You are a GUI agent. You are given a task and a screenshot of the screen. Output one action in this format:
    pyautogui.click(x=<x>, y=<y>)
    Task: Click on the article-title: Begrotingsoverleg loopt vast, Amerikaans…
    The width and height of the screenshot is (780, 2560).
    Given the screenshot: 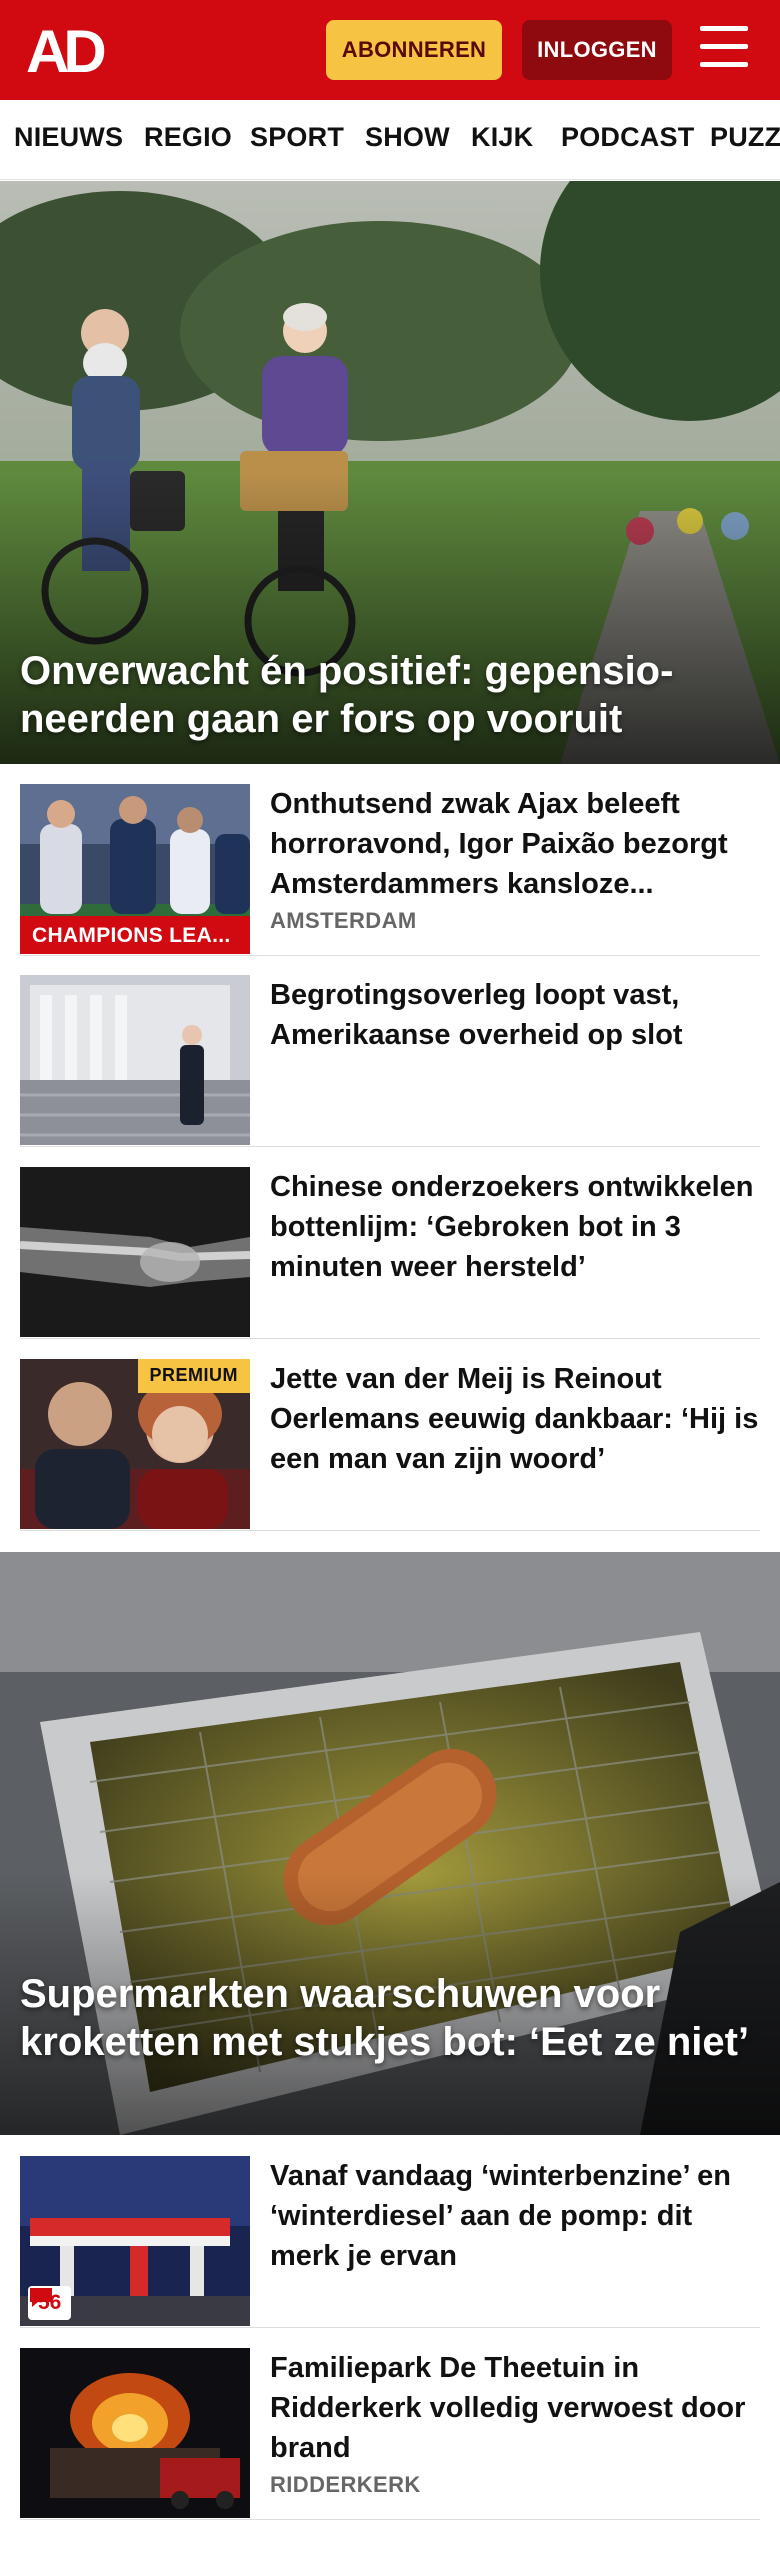 What is the action you would take?
    pyautogui.click(x=515, y=1015)
    